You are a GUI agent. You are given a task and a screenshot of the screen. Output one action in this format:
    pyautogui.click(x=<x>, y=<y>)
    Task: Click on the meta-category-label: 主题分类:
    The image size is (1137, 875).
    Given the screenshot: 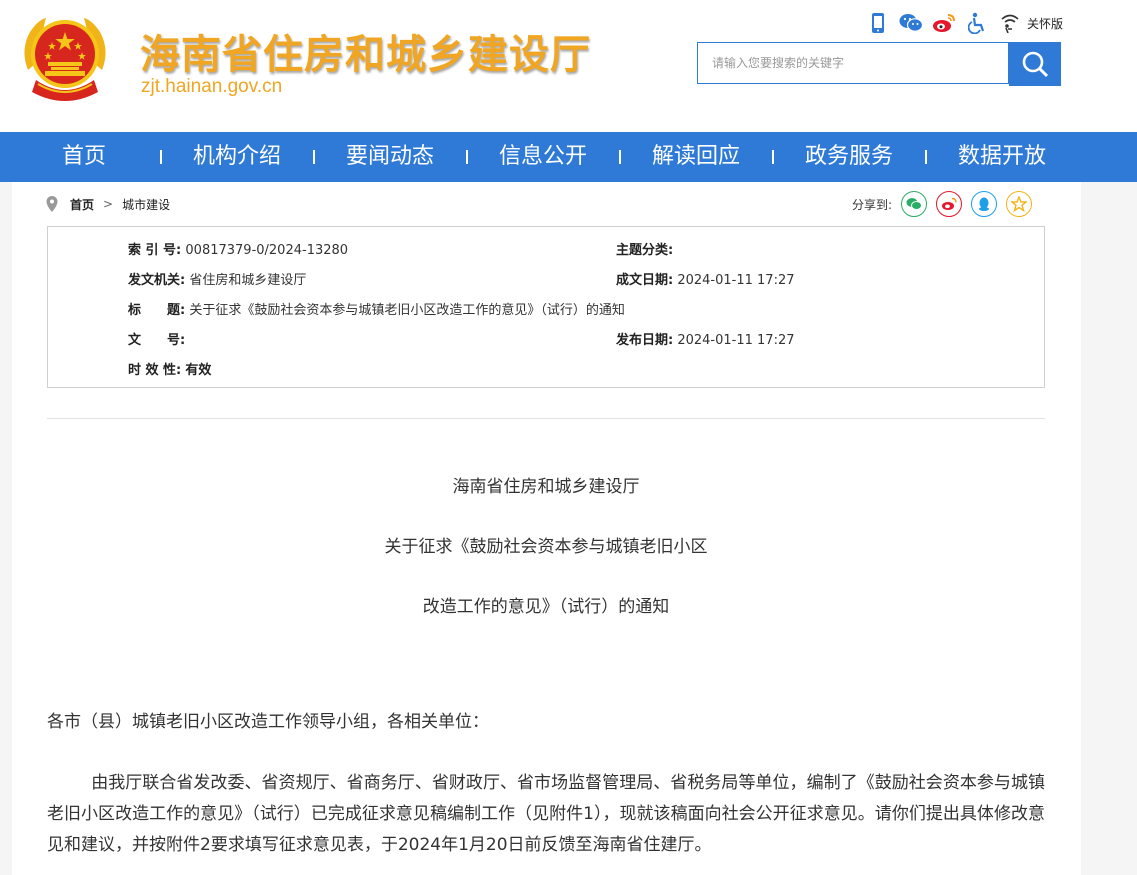 What is the action you would take?
    pyautogui.click(x=645, y=250)
    